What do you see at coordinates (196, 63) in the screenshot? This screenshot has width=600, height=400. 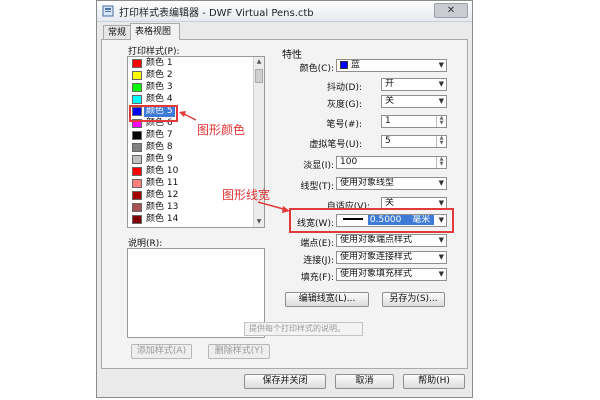 I see `list-item: 颜色 1` at bounding box center [196, 63].